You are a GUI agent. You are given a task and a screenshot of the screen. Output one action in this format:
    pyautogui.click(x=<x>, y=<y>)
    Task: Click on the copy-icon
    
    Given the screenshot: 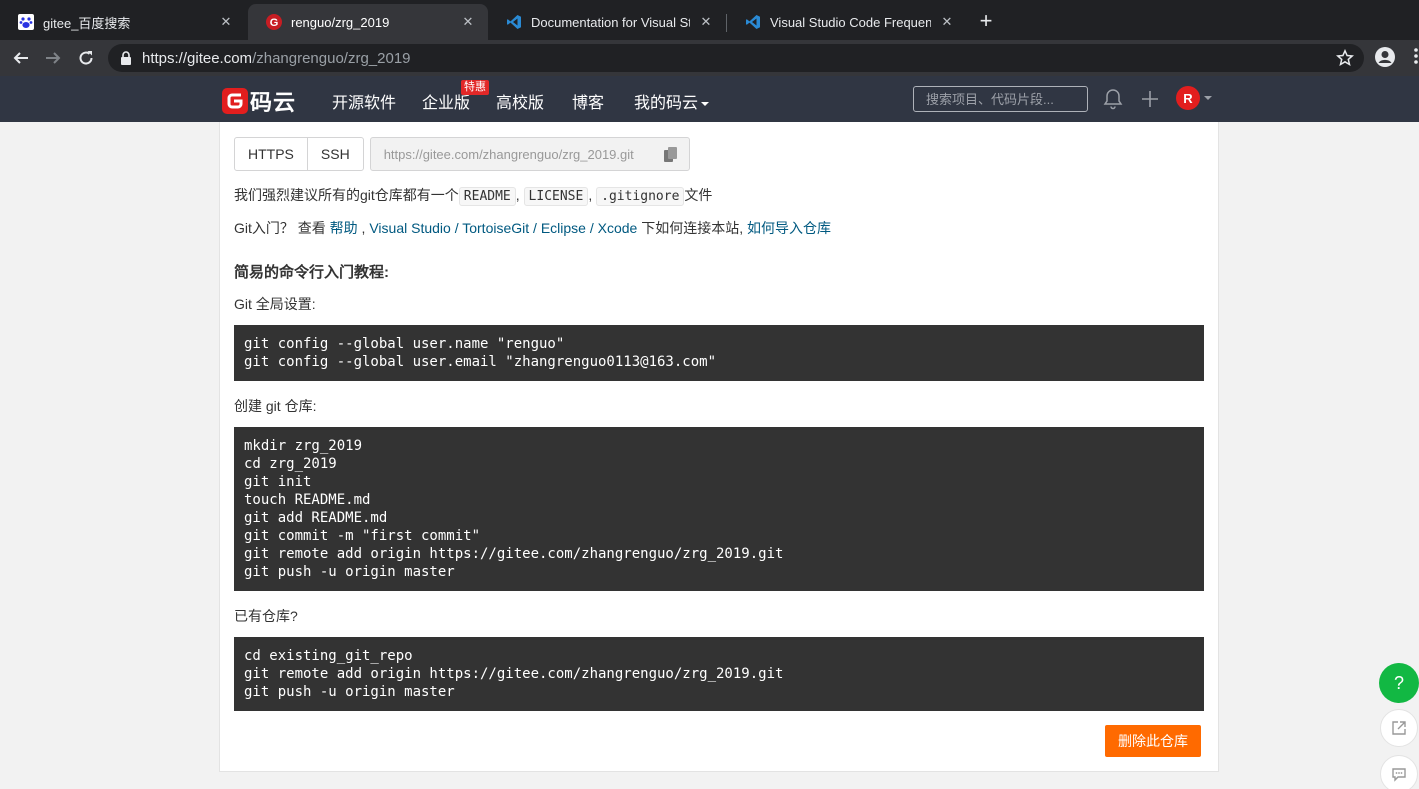 What is the action you would take?
    pyautogui.click(x=670, y=156)
    